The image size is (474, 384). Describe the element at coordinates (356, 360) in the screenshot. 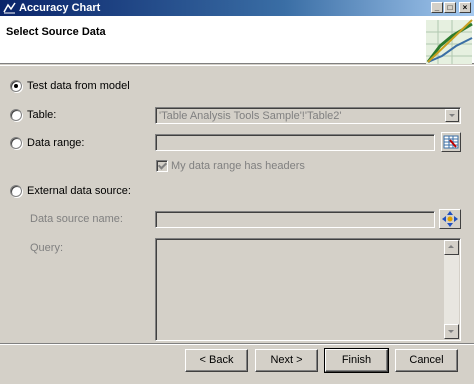

I see `finish-button: Finish` at that location.